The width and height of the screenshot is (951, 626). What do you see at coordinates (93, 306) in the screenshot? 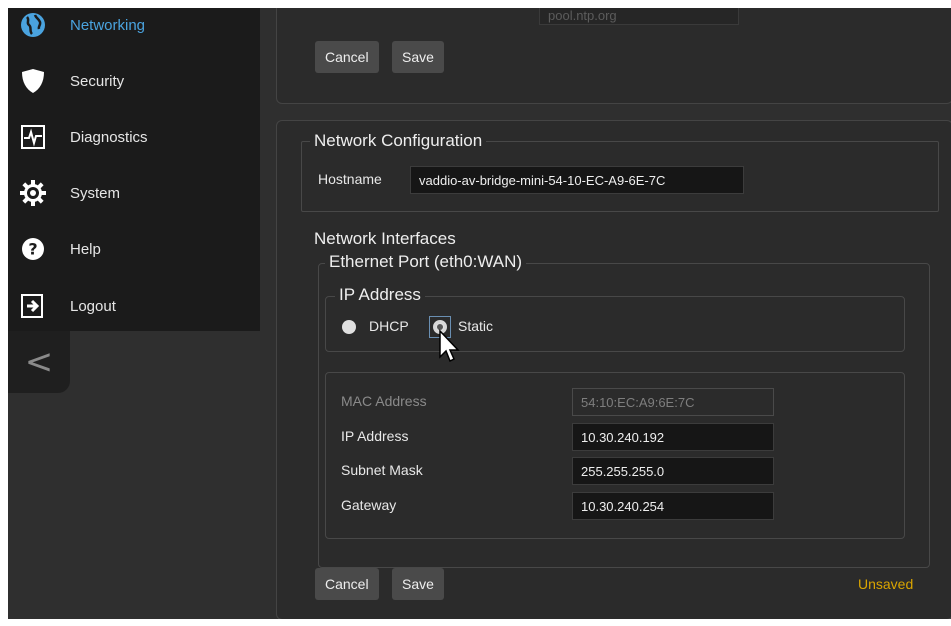
I see `sidebar-item-label: Logout` at bounding box center [93, 306].